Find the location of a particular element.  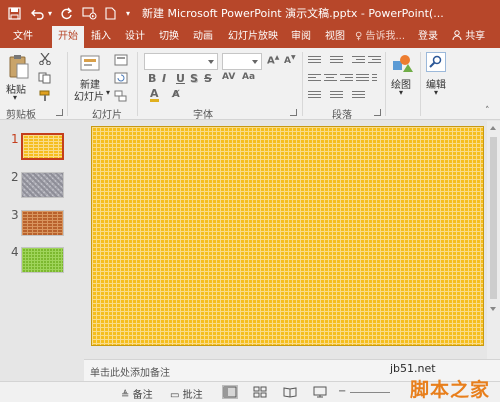

normal-view-button is located at coordinates (230, 392).